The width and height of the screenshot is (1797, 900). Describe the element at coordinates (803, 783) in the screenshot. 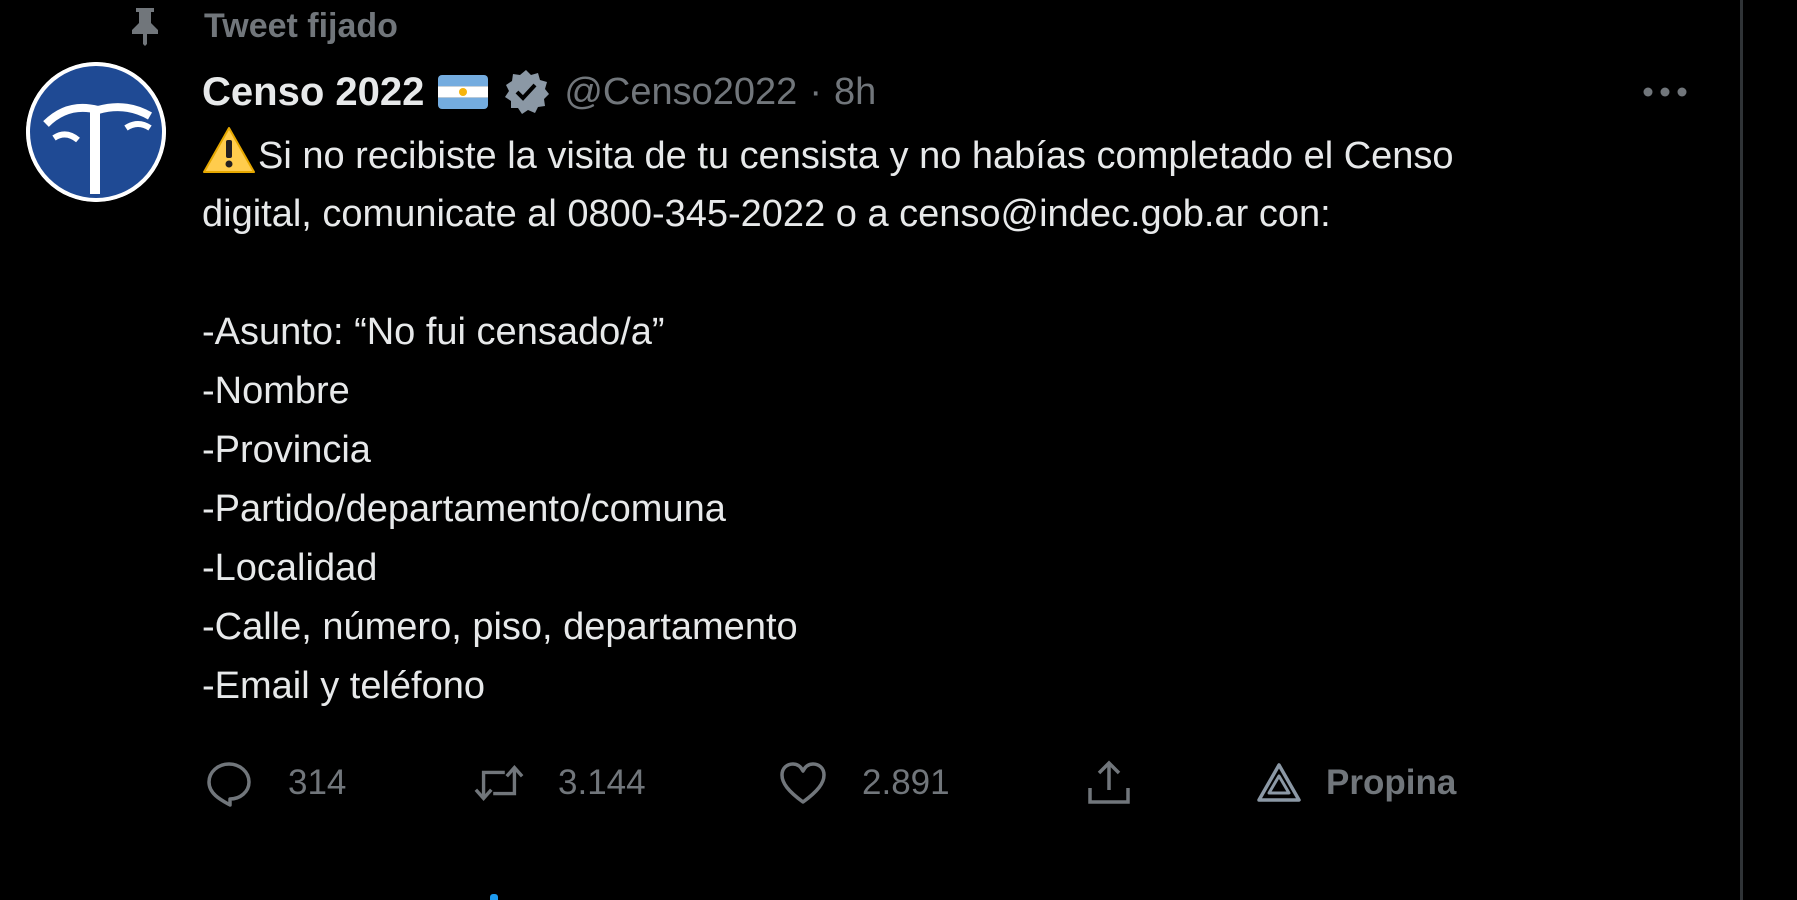

I see `heart-icon` at that location.